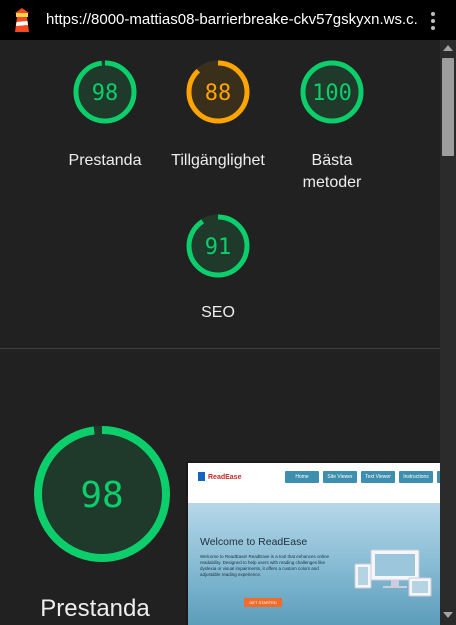 This screenshot has width=456, height=625. Describe the element at coordinates (393, 573) in the screenshot. I see `devices-illustration` at that location.